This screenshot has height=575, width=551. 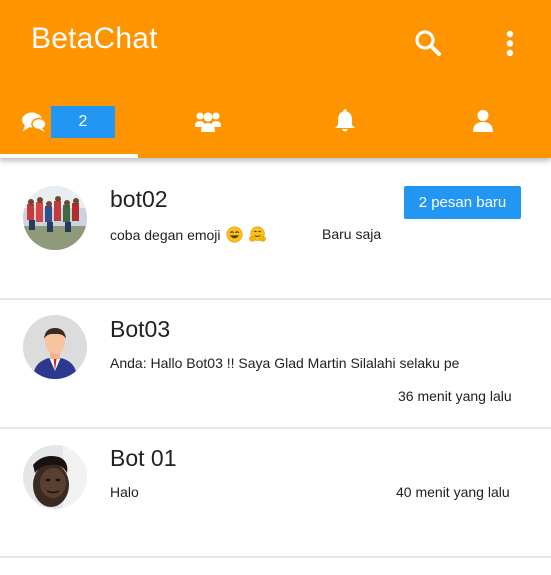 I want to click on chat-bubbles-icon, so click(x=34, y=122).